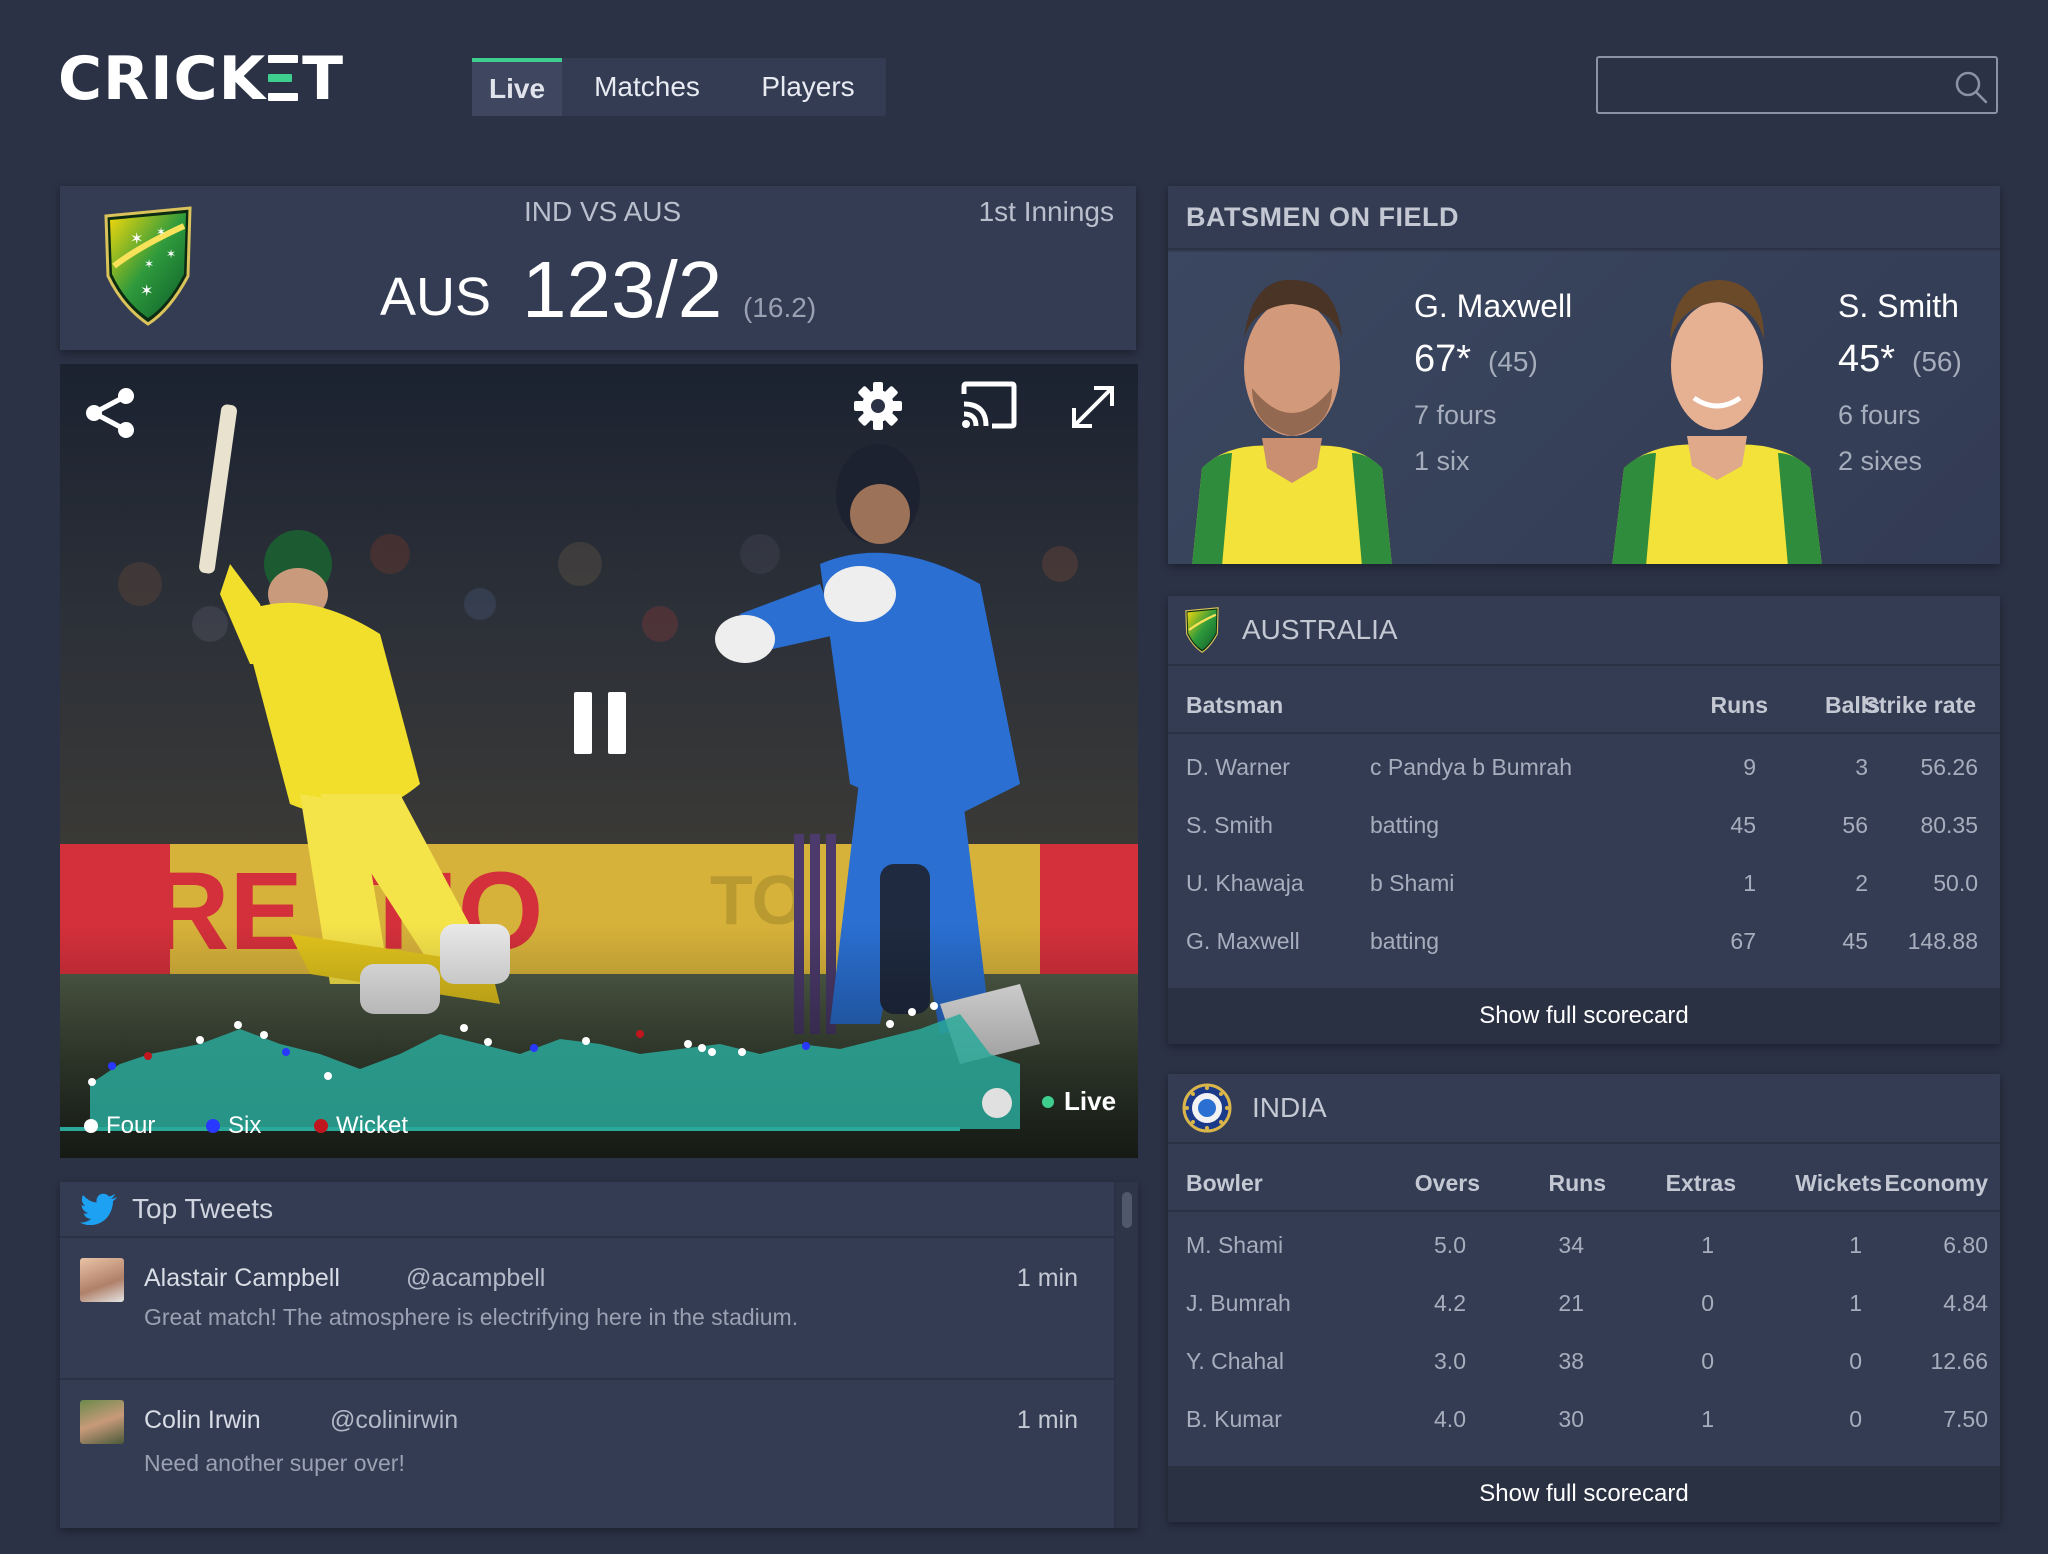 Image resolution: width=2048 pixels, height=1554 pixels. Describe the element at coordinates (1235, 1361) in the screenshot. I see `cell-bowler: Y. Chahal` at that location.